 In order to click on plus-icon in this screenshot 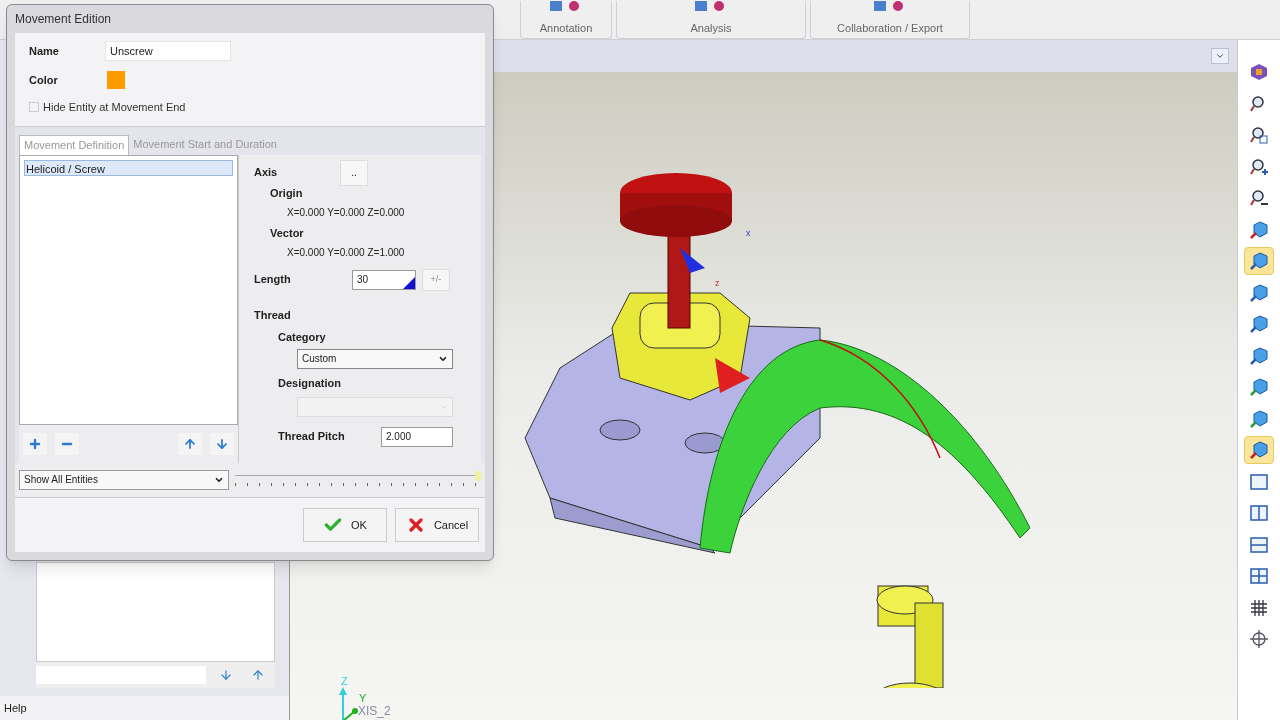, I will do `click(35, 443)`.